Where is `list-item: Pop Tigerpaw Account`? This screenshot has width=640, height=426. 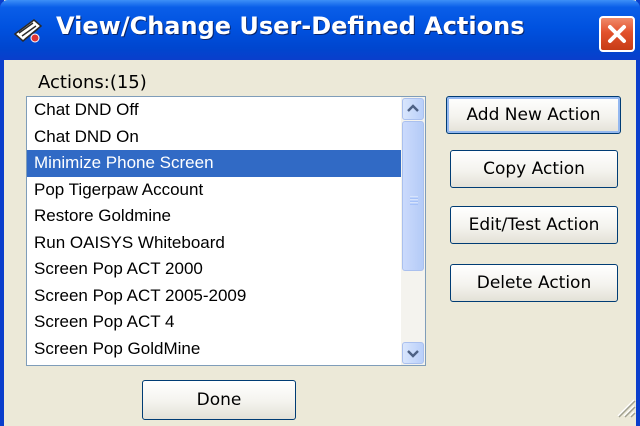
list-item: Pop Tigerpaw Account is located at coordinates (214, 190).